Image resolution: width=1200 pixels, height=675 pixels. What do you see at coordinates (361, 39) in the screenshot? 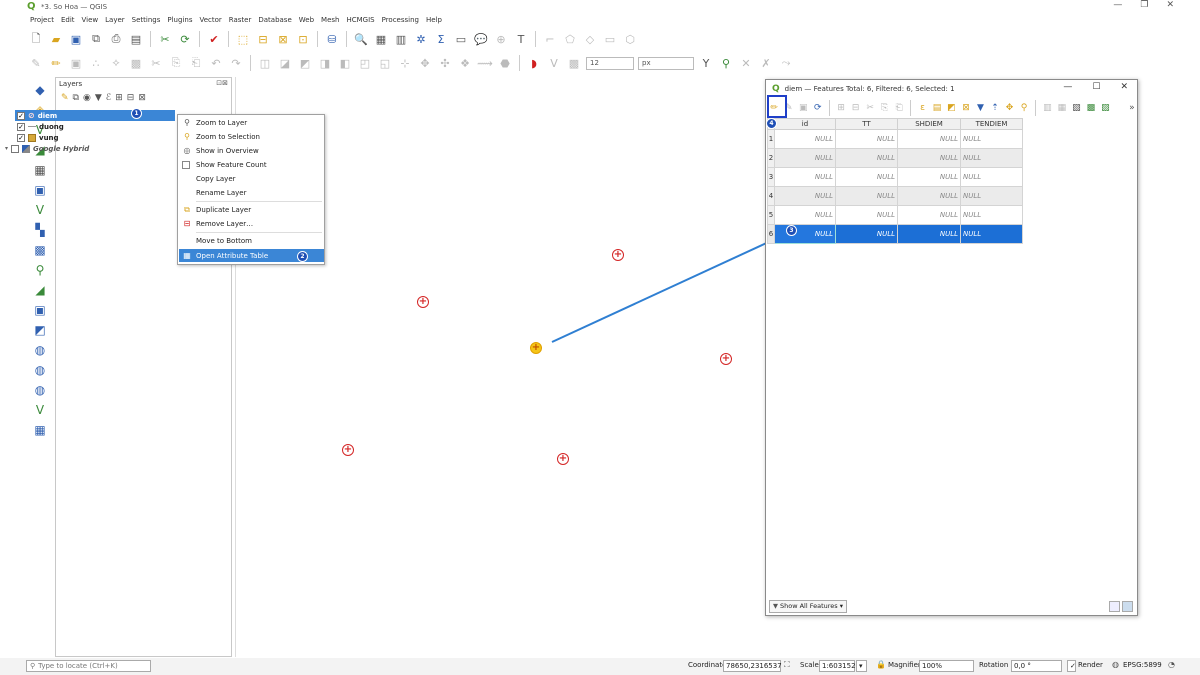
I see `identify-icon: 🔍` at bounding box center [361, 39].